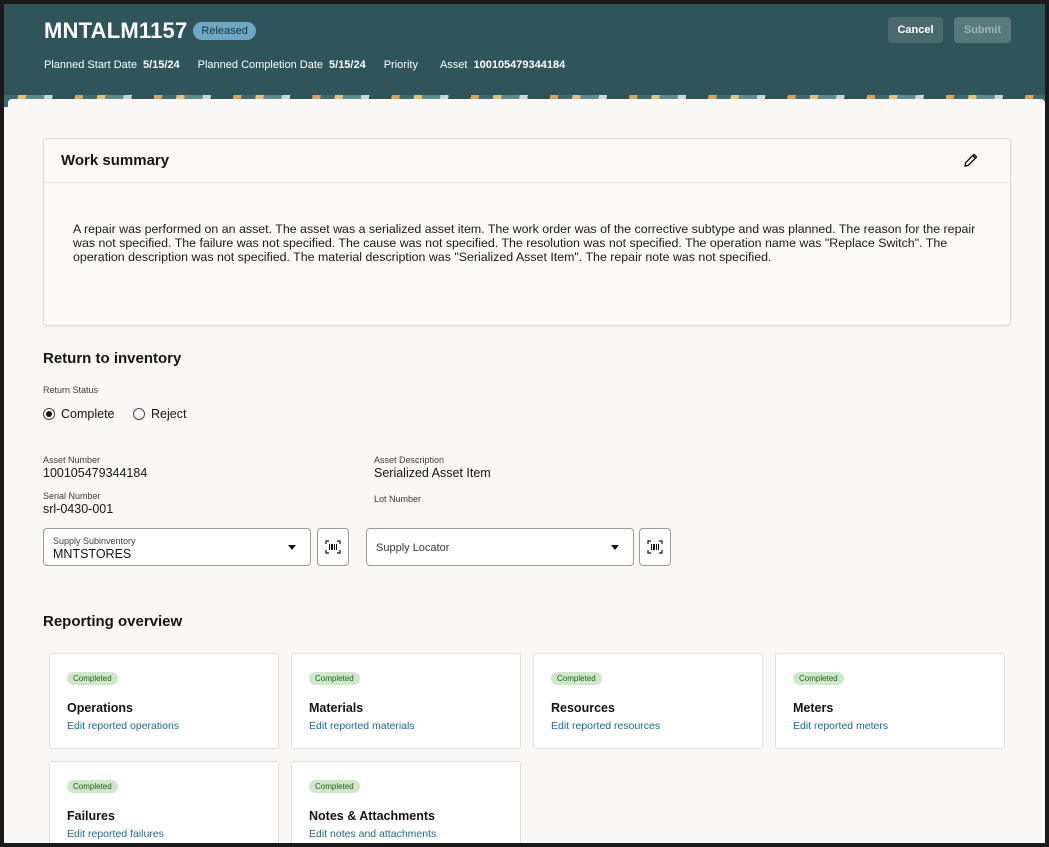 The height and width of the screenshot is (847, 1049). I want to click on meta-value: 100105479344184, so click(519, 65).